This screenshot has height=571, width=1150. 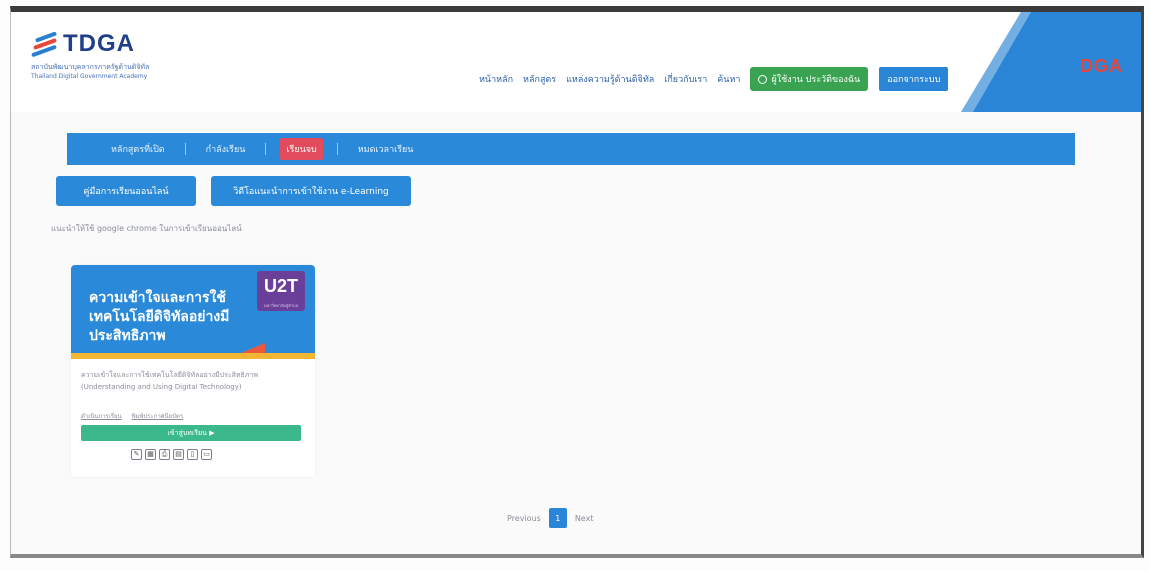 What do you see at coordinates (101, 416) in the screenshot?
I see `course-progress-link: ดำเนินการเรียน` at bounding box center [101, 416].